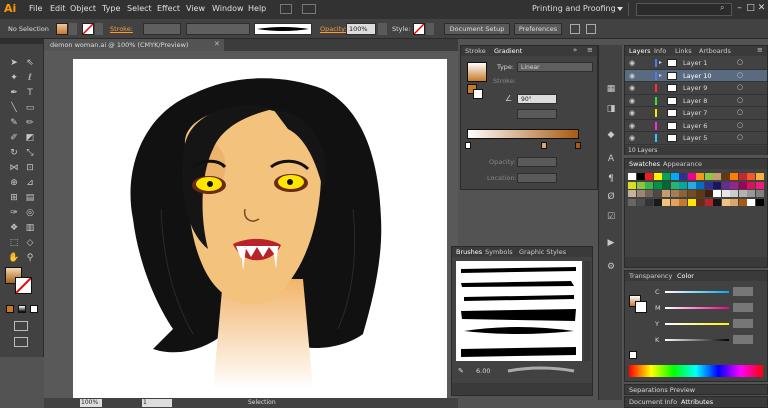  Describe the element at coordinates (660, 51) in the screenshot. I see `tab-info: Info` at that location.